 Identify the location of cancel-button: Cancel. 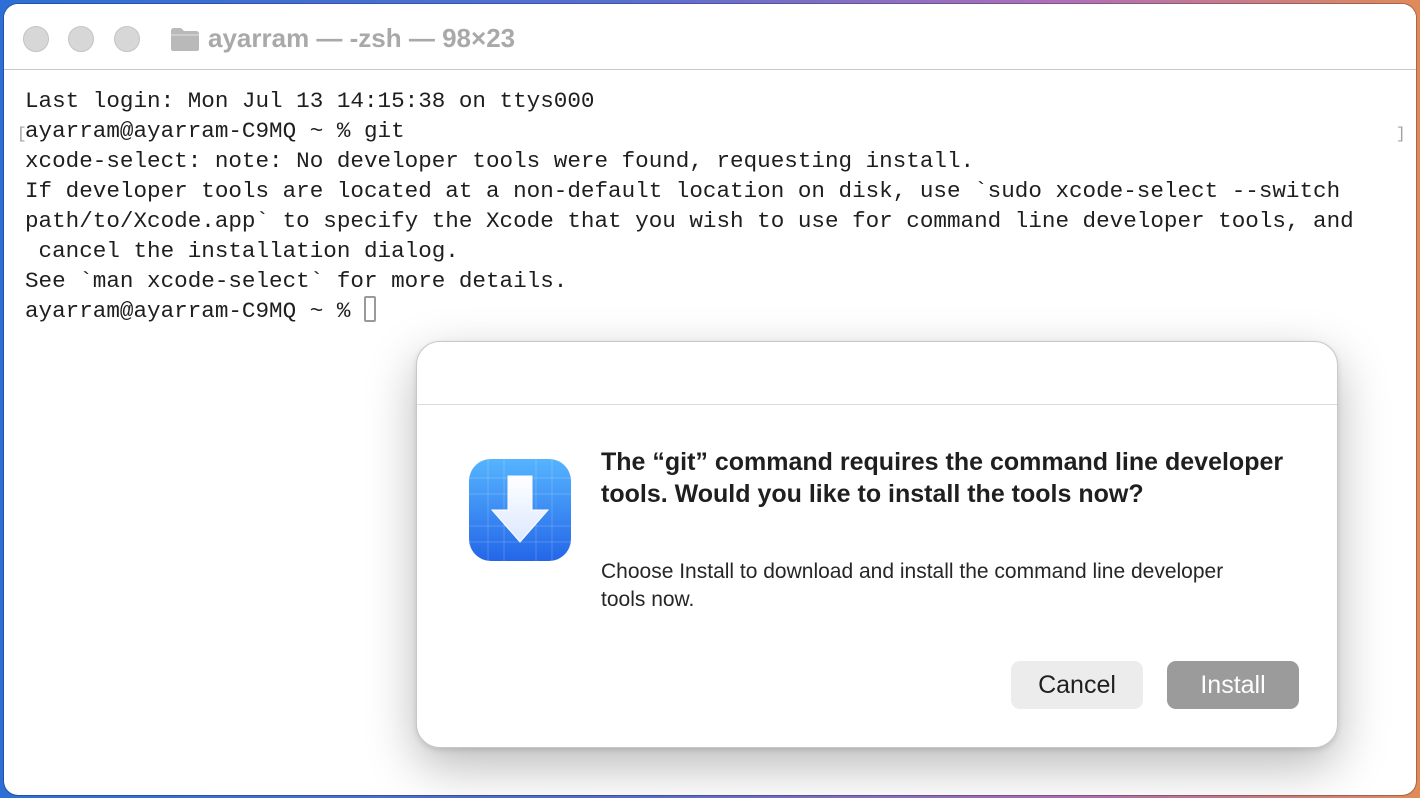
(1077, 685).